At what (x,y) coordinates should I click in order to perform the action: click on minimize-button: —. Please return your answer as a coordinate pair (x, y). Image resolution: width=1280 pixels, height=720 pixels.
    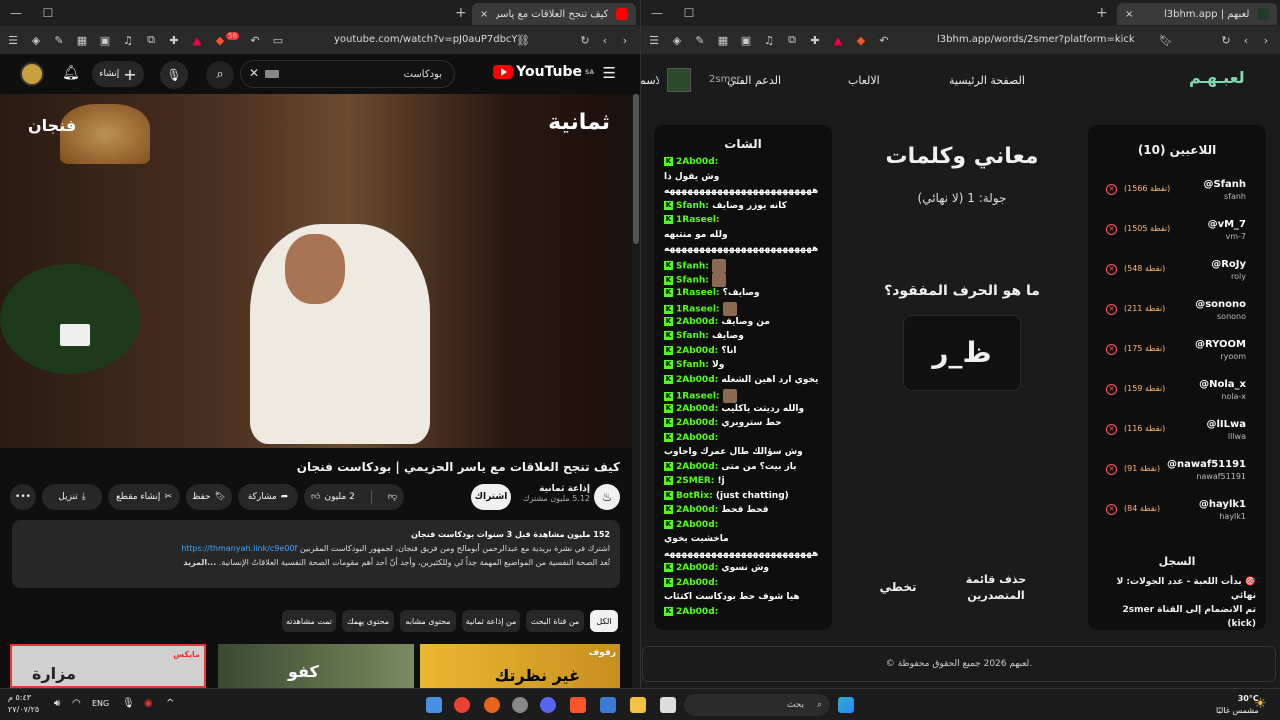
    Looking at the image, I should click on (16, 13).